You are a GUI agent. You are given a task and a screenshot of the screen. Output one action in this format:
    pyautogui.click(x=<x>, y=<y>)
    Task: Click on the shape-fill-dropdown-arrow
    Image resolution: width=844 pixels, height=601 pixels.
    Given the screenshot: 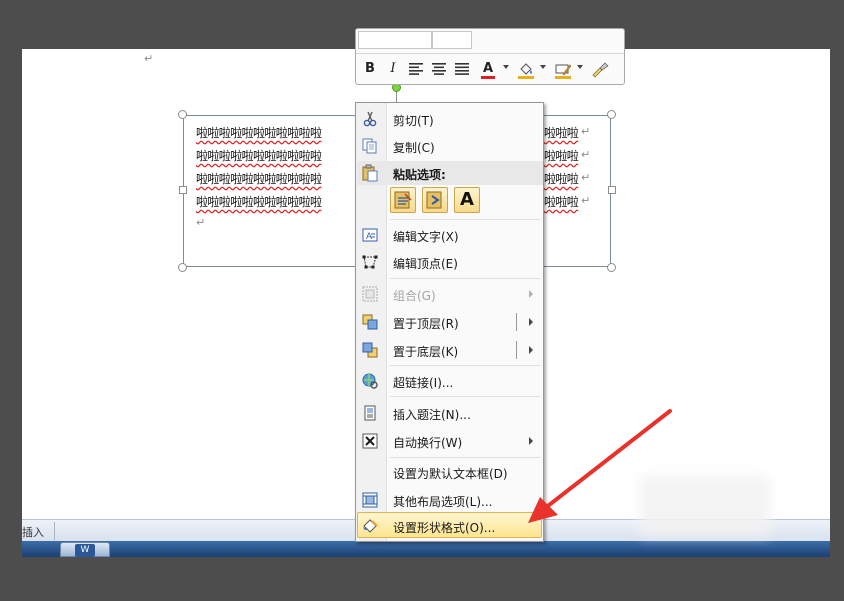 What is the action you would take?
    pyautogui.click(x=543, y=67)
    